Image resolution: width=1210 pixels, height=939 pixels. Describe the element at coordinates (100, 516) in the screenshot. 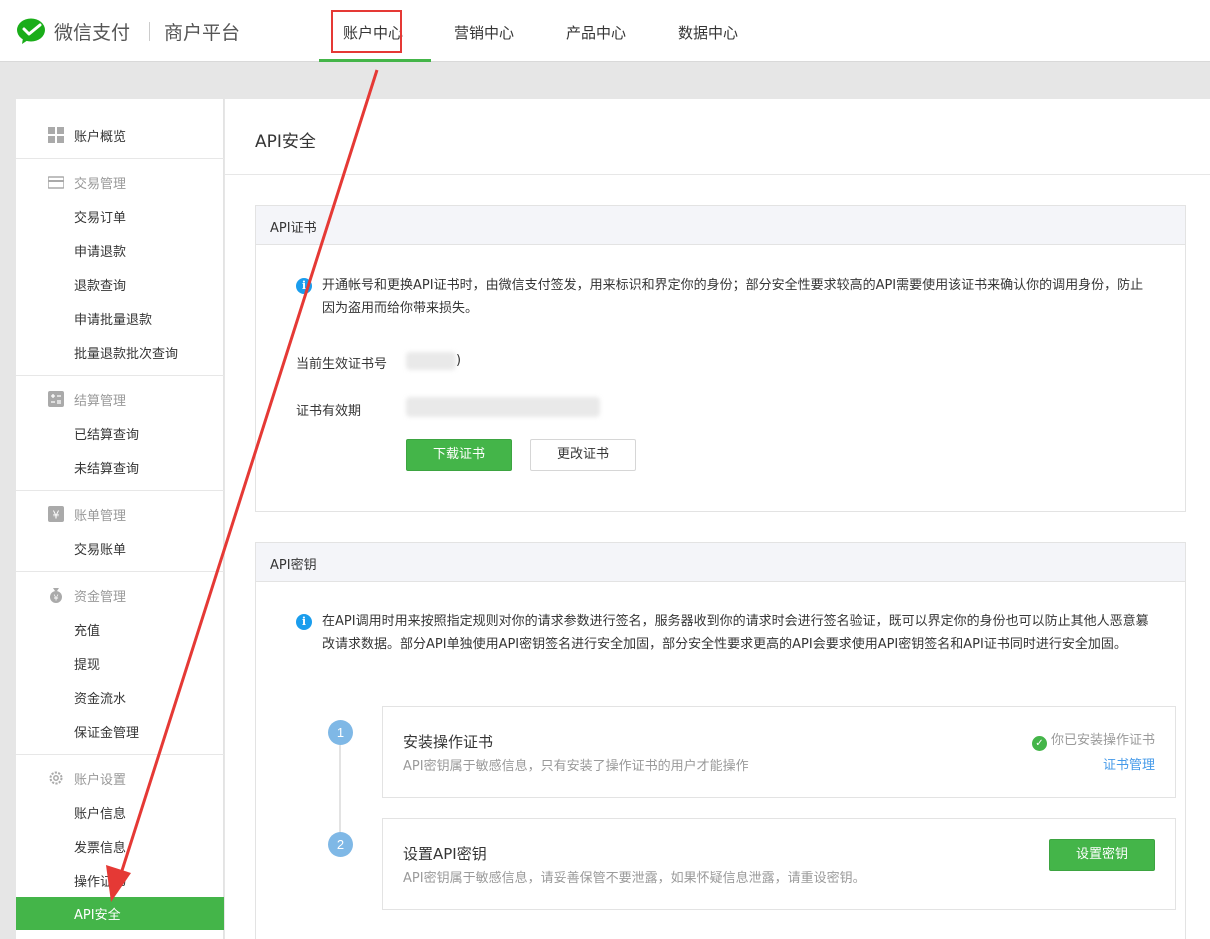

I see `sidebar-group-label: 账单管理` at that location.